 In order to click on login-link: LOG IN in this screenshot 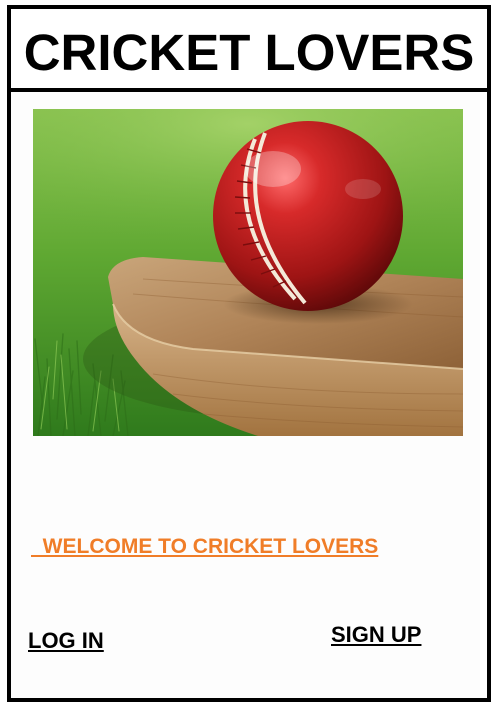, I will do `click(66, 641)`.